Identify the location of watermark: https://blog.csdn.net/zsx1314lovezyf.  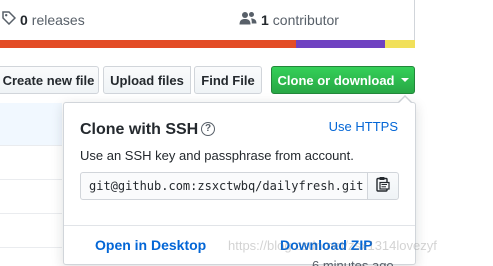
(332, 245).